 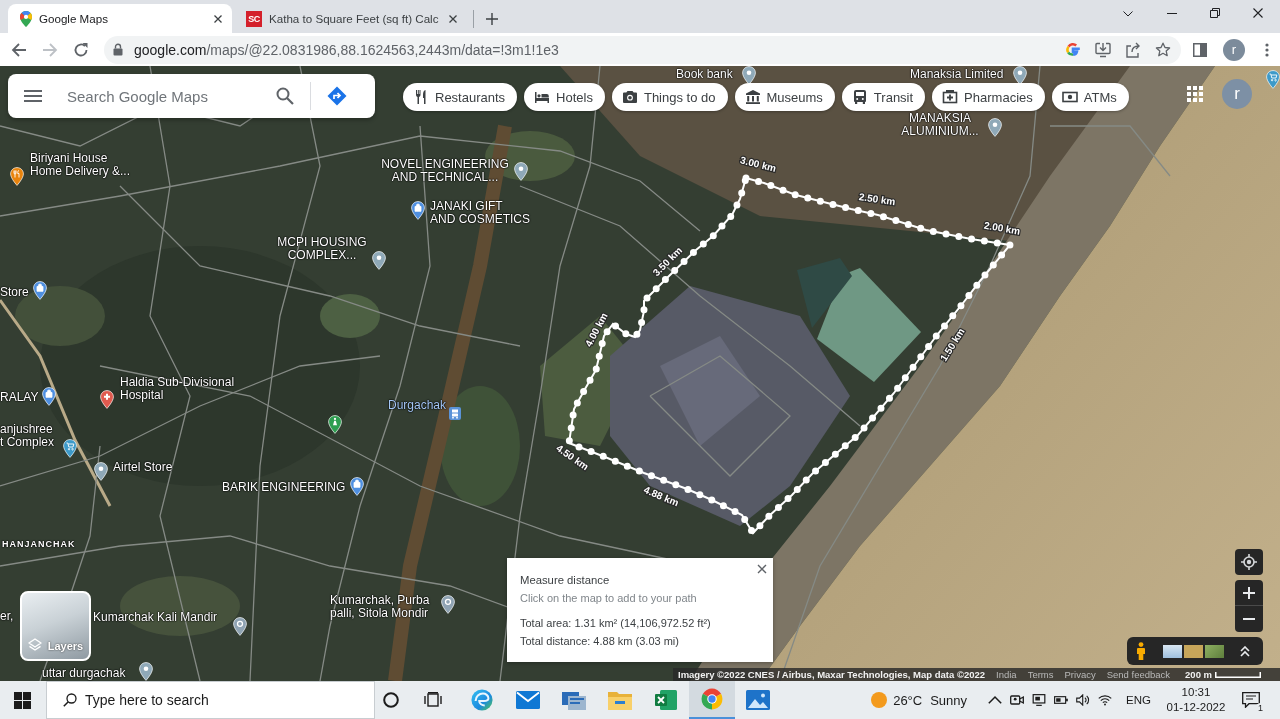 What do you see at coordinates (669, 97) in the screenshot?
I see `category-chip: Things to do` at bounding box center [669, 97].